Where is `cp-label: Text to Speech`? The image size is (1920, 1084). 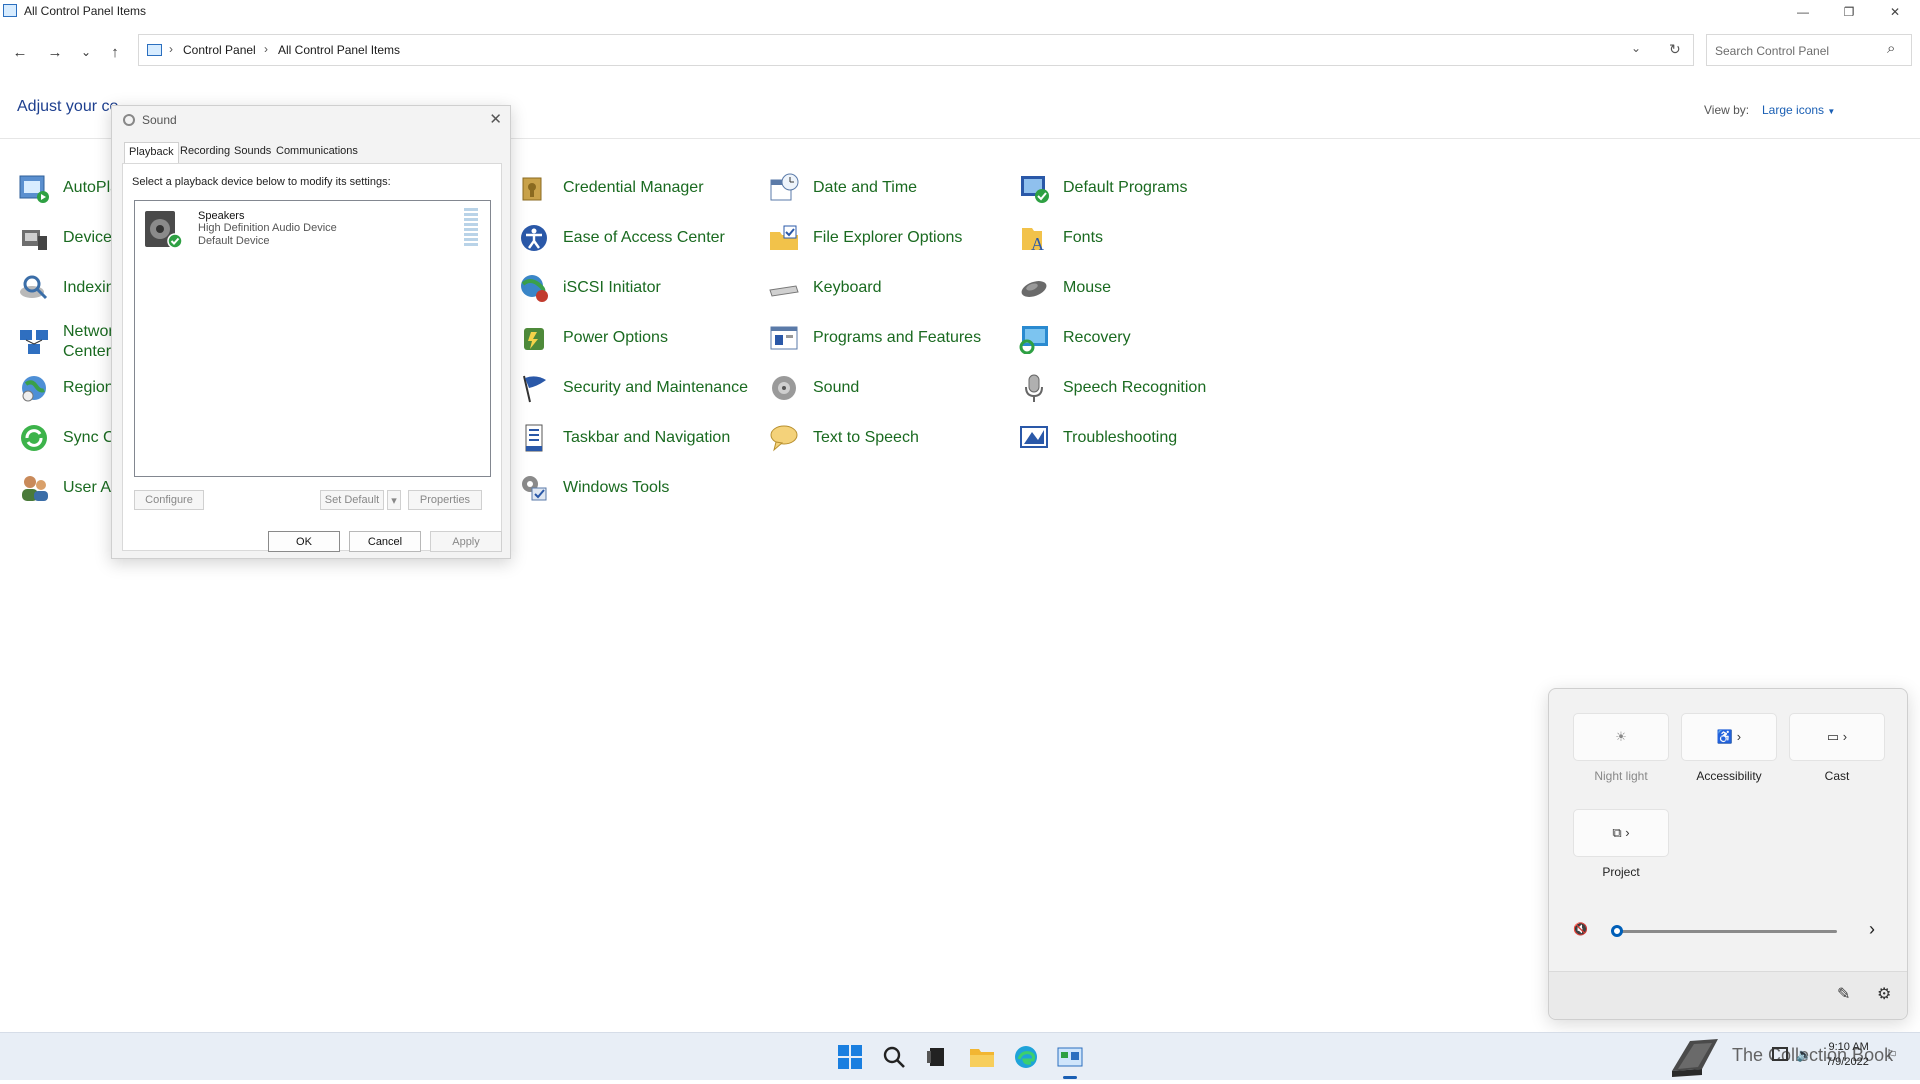
cp-label: Text to Speech is located at coordinates (866, 438).